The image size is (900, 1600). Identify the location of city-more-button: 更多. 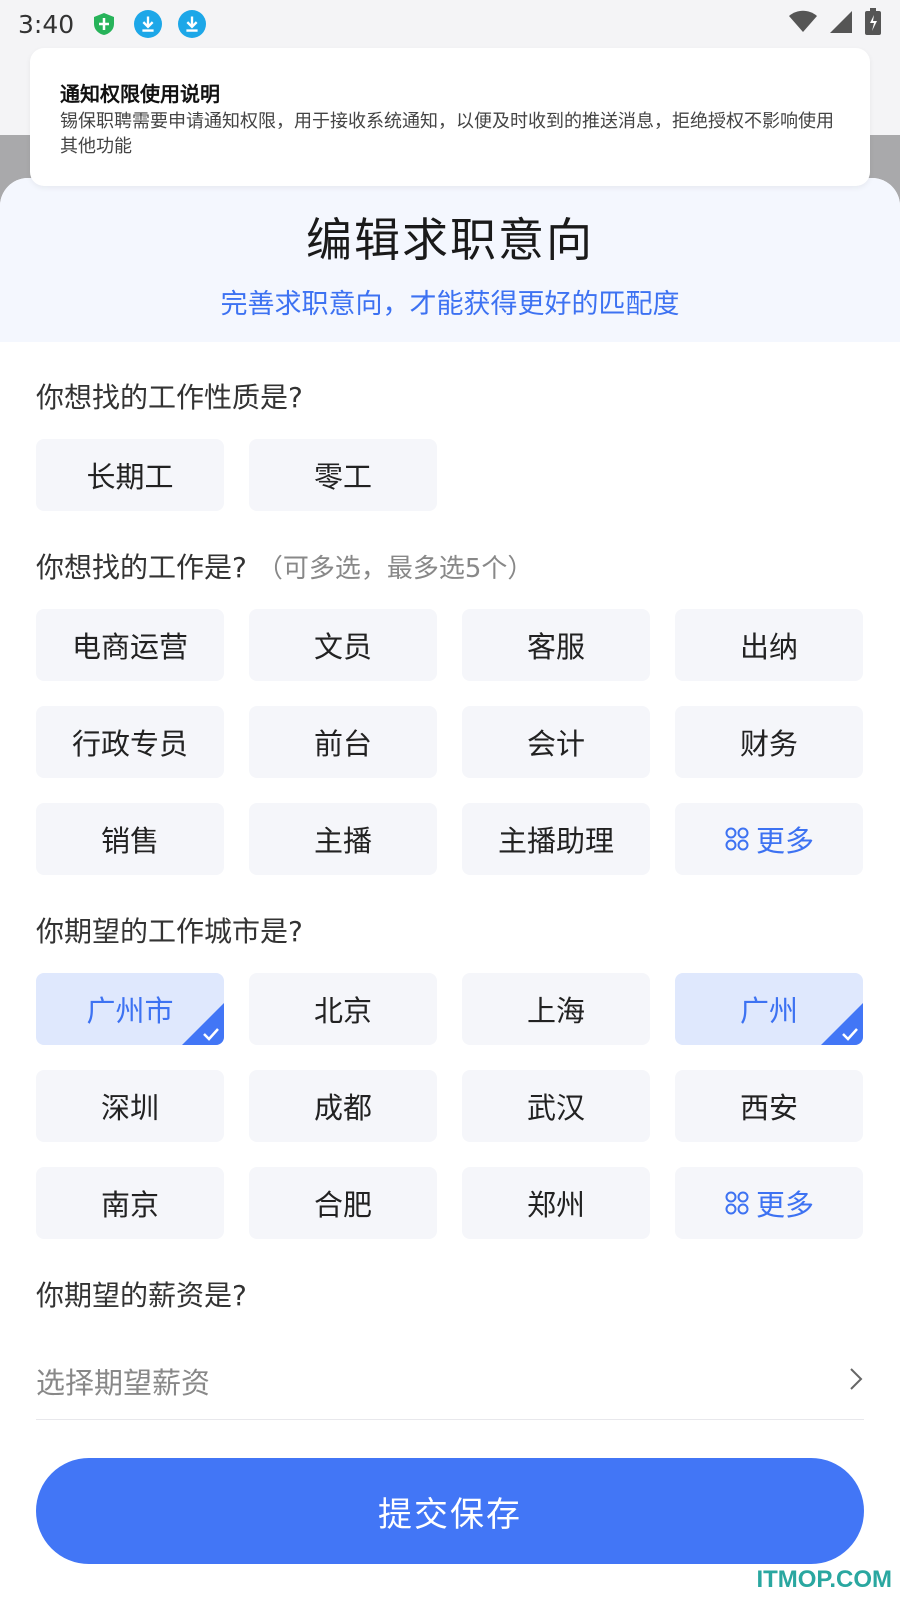
(769, 1203).